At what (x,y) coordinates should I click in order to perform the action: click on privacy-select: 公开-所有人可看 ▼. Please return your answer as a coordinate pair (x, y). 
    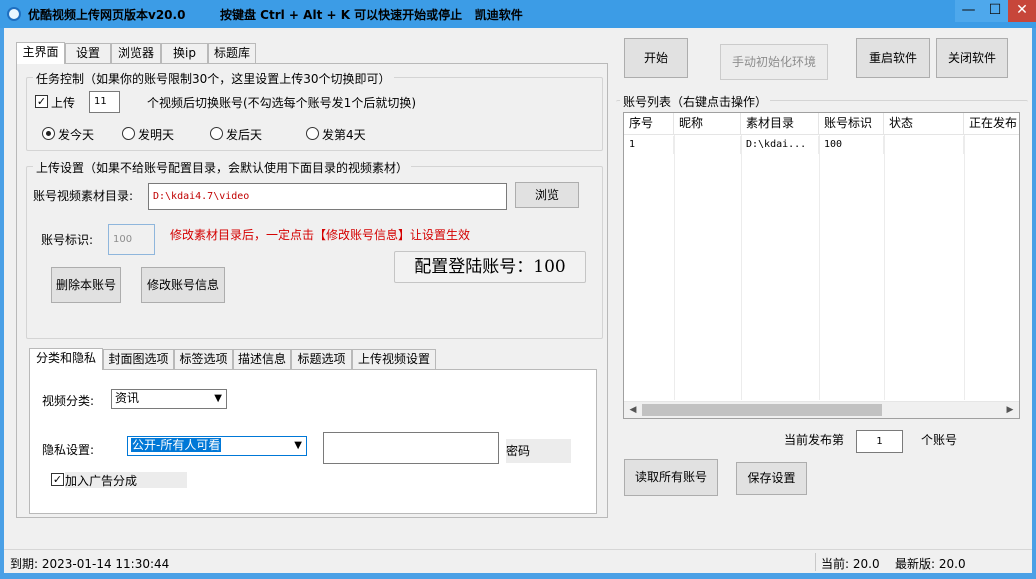
    Looking at the image, I should click on (217, 446).